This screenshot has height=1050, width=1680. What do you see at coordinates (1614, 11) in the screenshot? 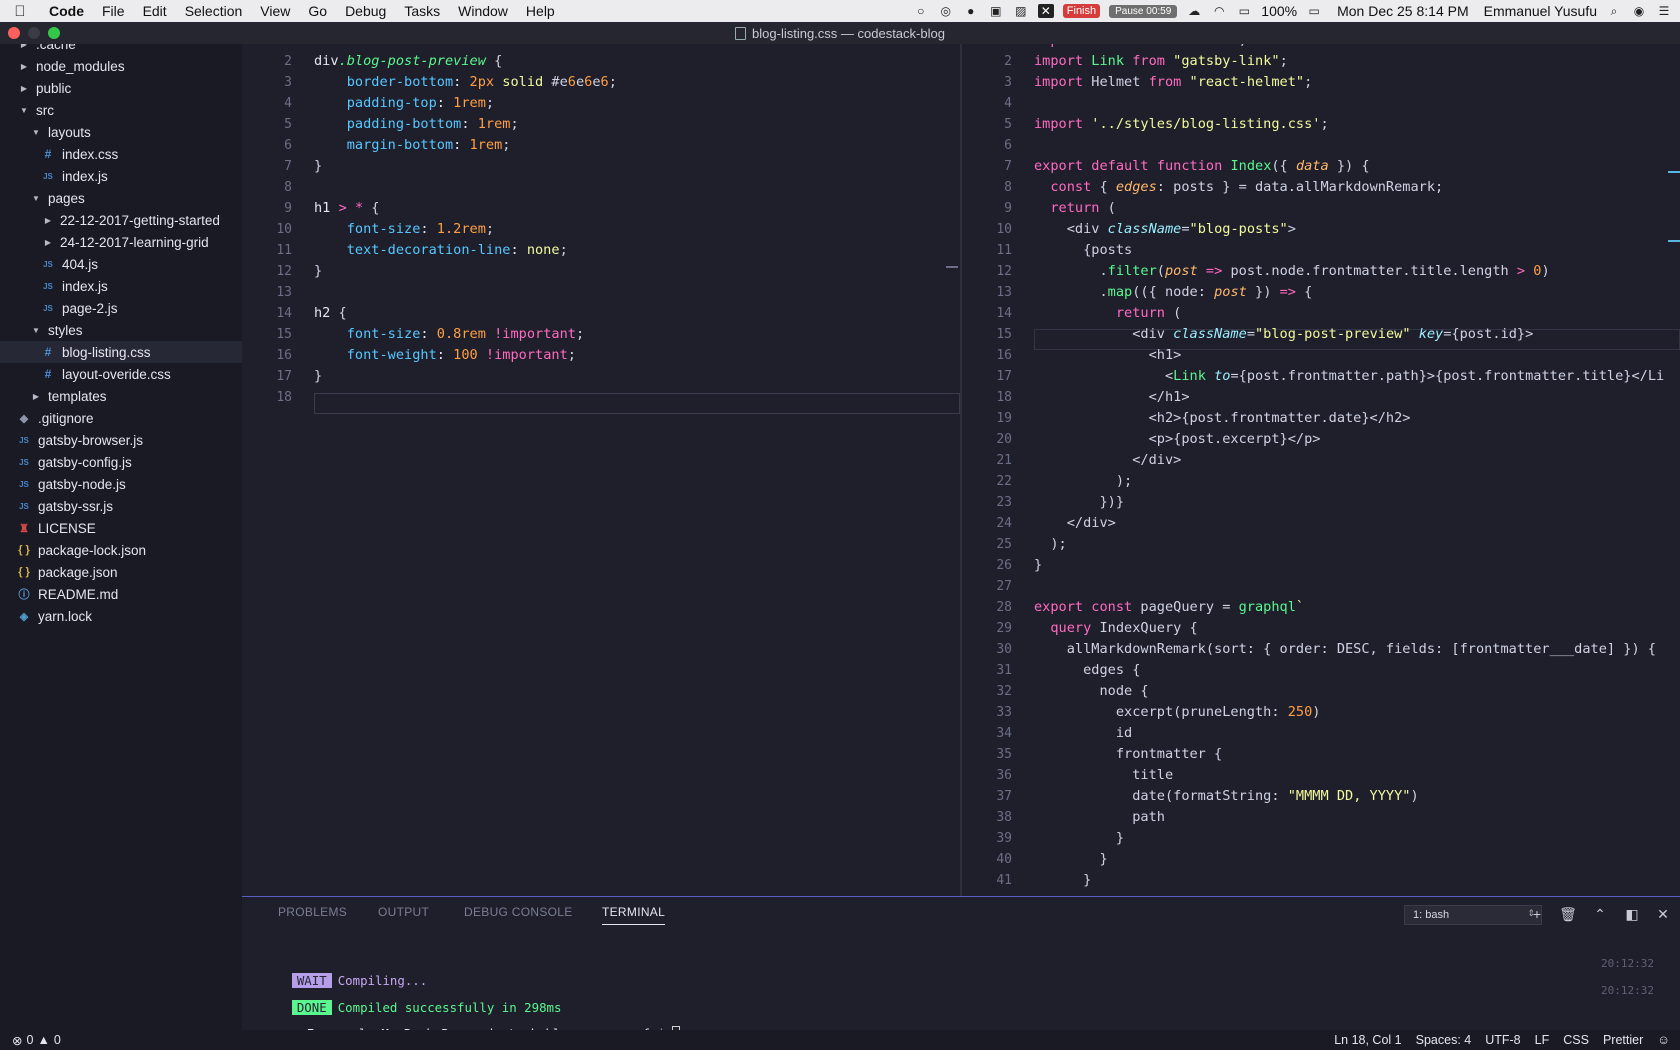
I see `spotlight-search-icon: ⌕` at bounding box center [1614, 11].